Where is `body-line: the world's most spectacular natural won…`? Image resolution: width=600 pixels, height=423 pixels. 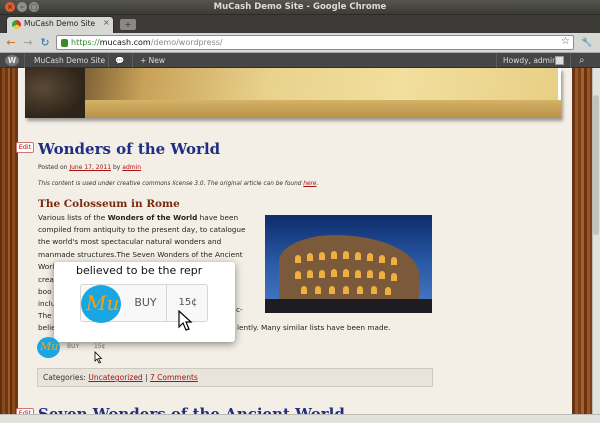
body-line: the world's most spectacular natural won… is located at coordinates (130, 241).